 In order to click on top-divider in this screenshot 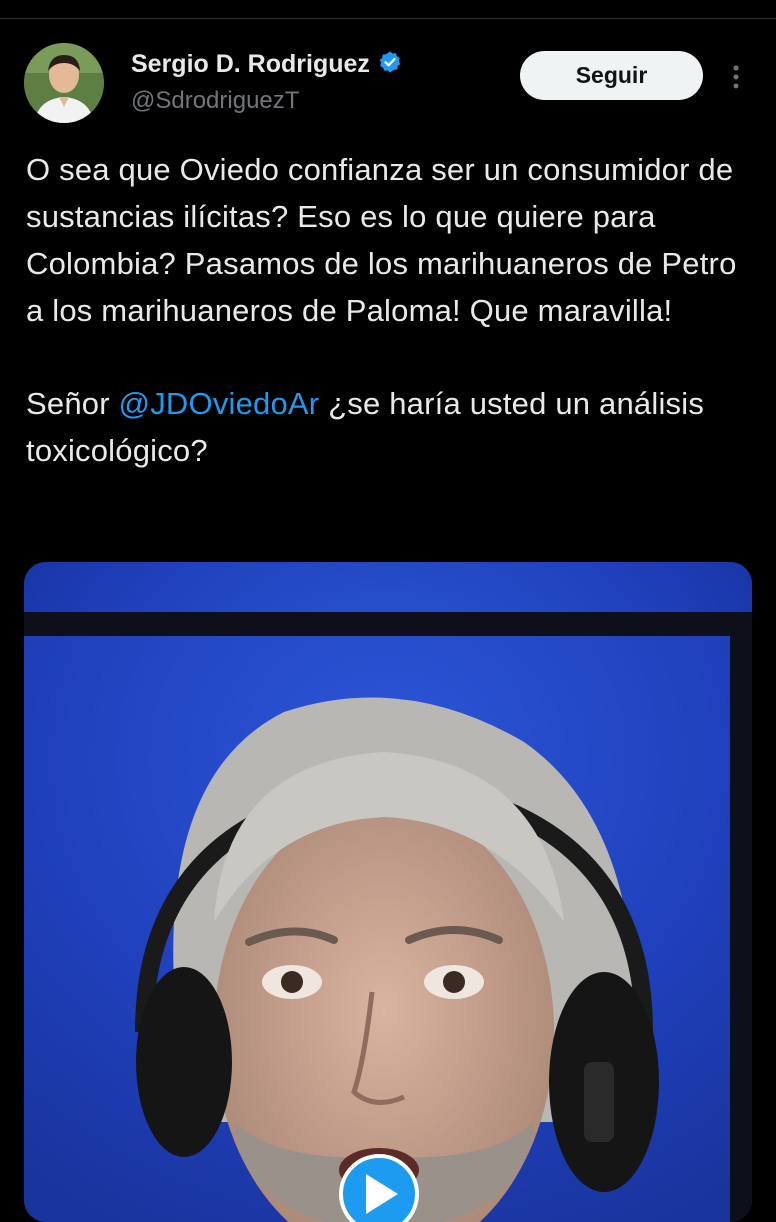, I will do `click(388, 9)`.